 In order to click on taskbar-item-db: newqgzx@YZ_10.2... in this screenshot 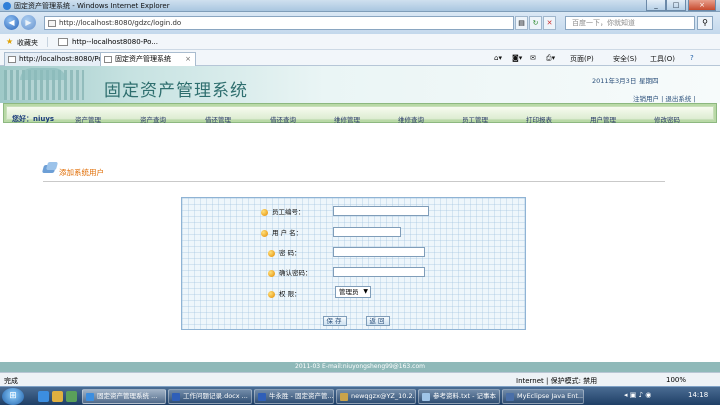, I will do `click(376, 396)`.